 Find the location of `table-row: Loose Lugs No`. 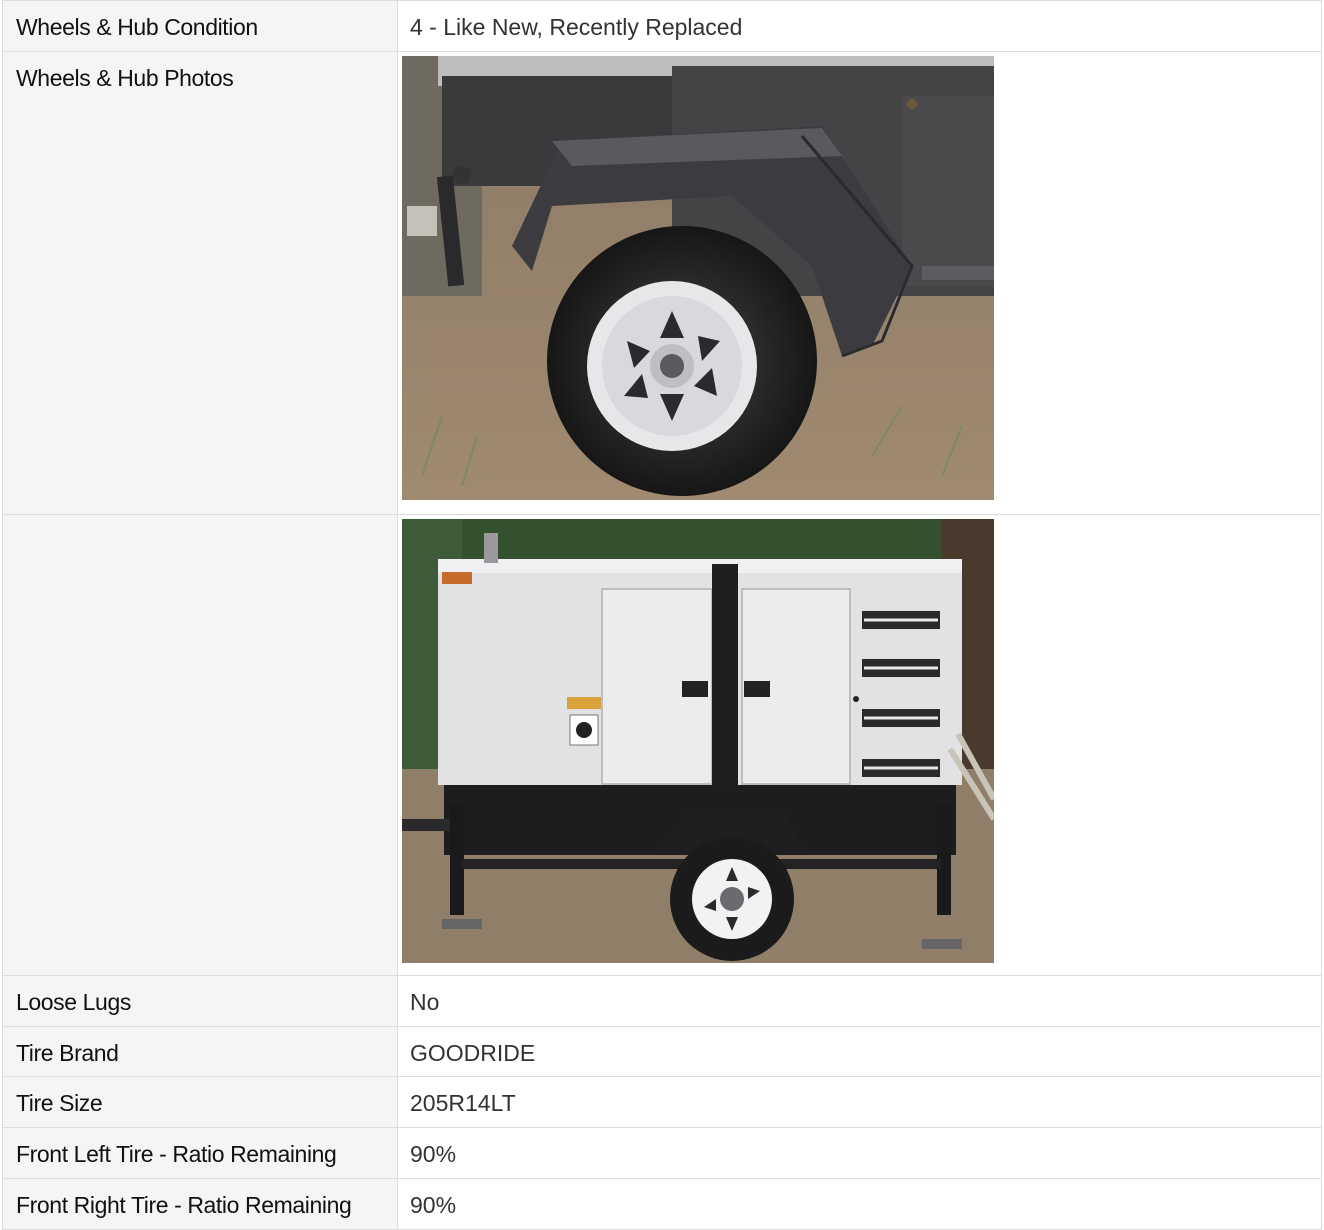

table-row: Loose Lugs No is located at coordinates (662, 1000).